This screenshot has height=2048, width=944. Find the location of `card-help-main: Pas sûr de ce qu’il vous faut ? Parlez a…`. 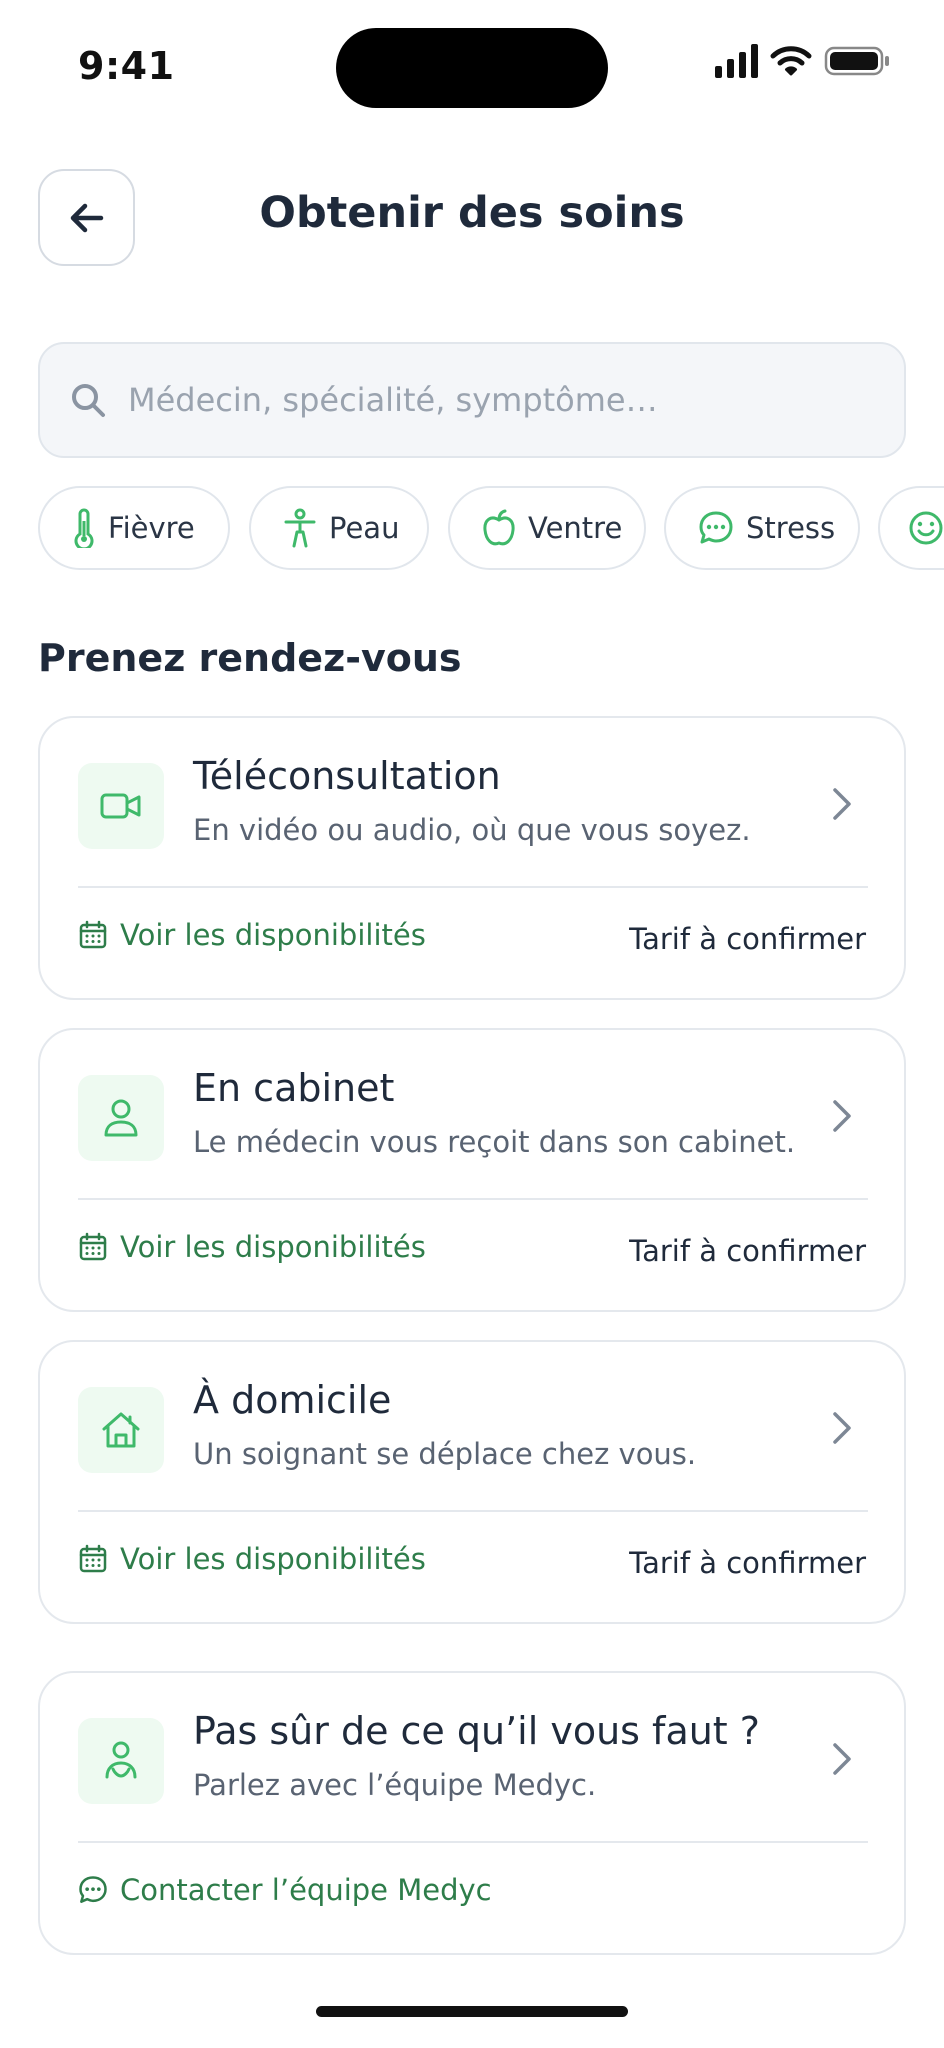

card-help-main: Pas sûr de ce qu’il vous faut ? Parlez a… is located at coordinates (472, 1758).